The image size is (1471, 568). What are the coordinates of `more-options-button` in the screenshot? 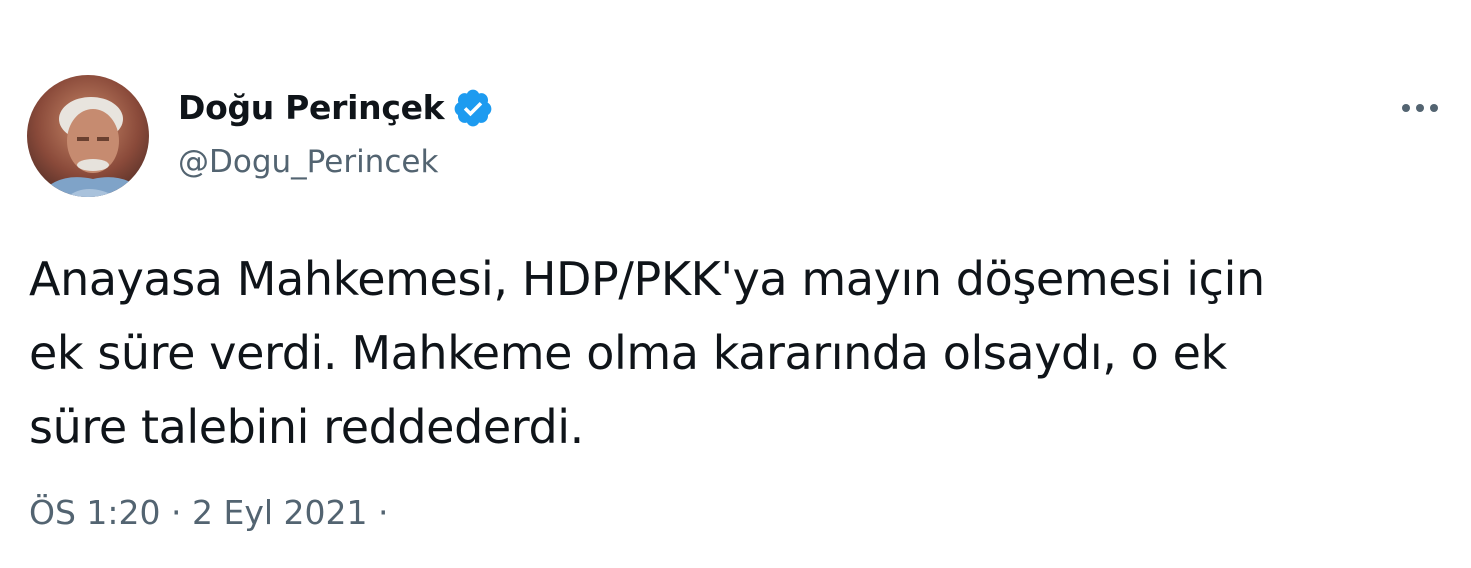 It's located at (1420, 108).